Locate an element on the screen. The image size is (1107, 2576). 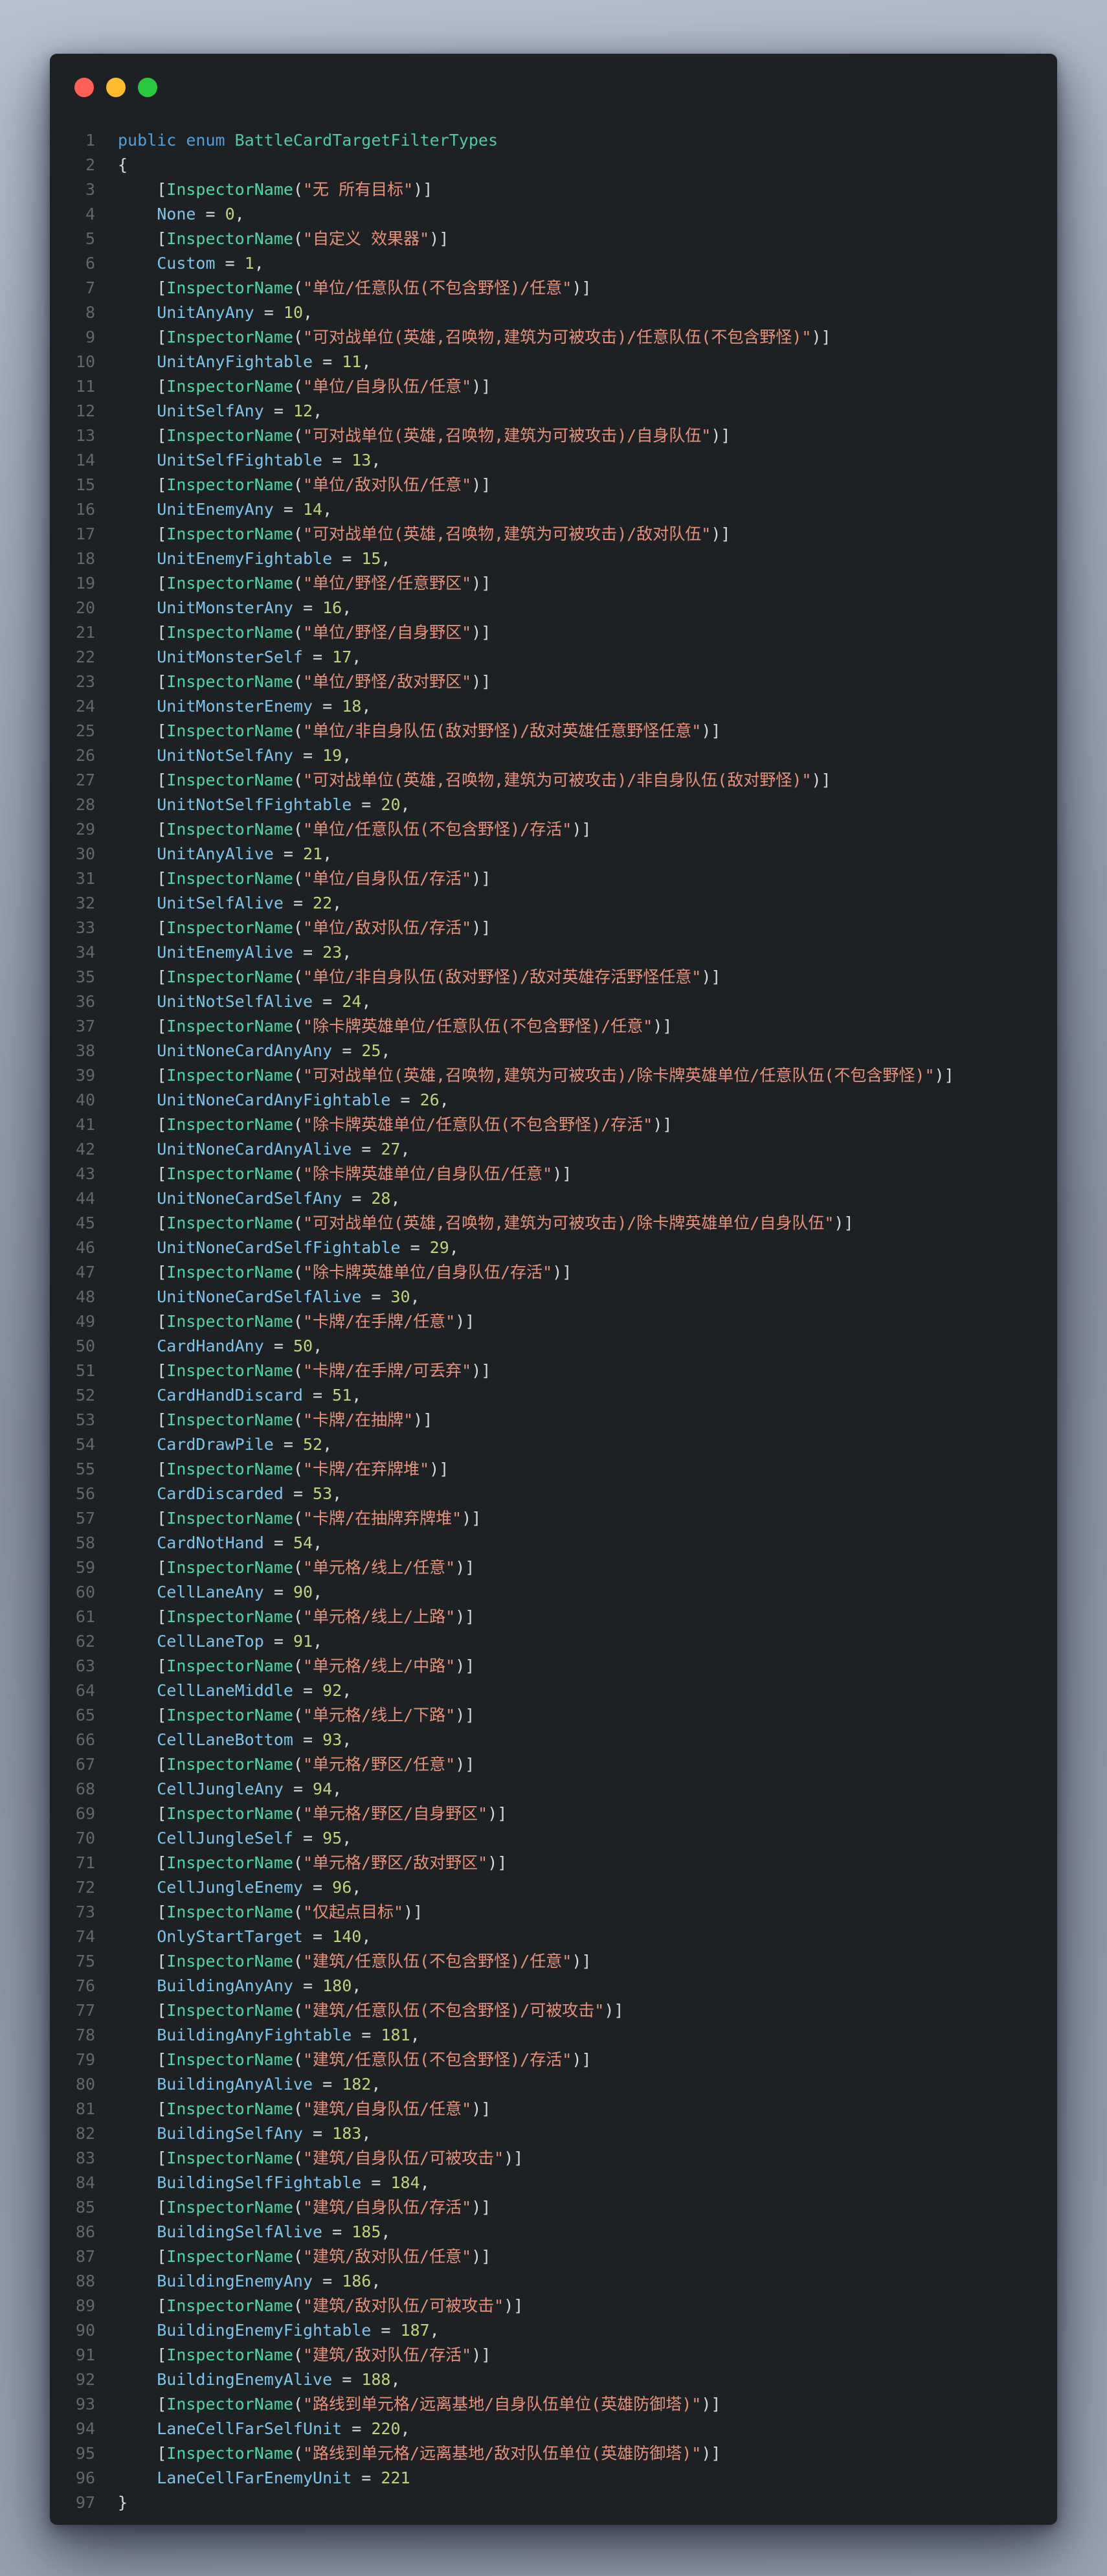
token-num: 140 is located at coordinates (347, 1936).